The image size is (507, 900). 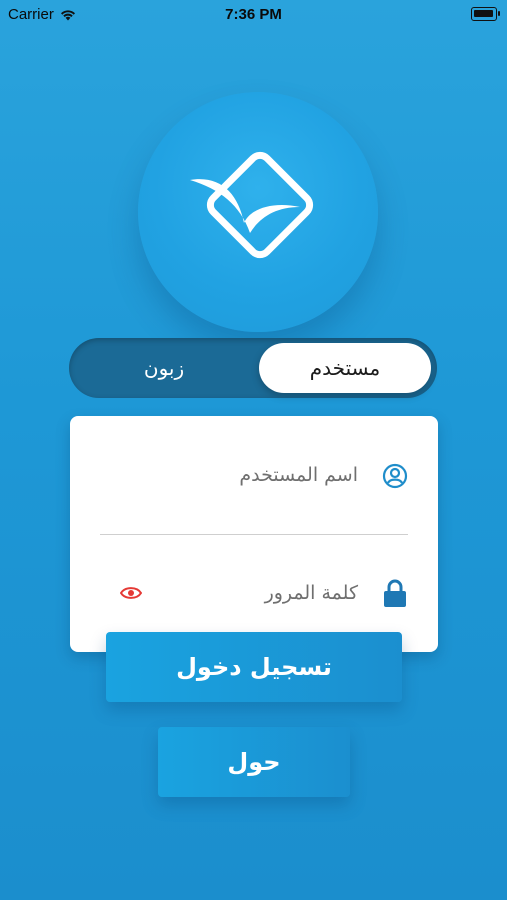 I want to click on about-button: حول, so click(x=254, y=762).